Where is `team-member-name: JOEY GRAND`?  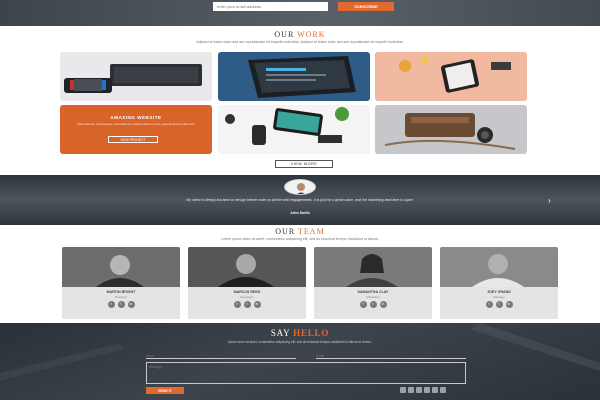 team-member-name: JOEY GRAND is located at coordinates (499, 292).